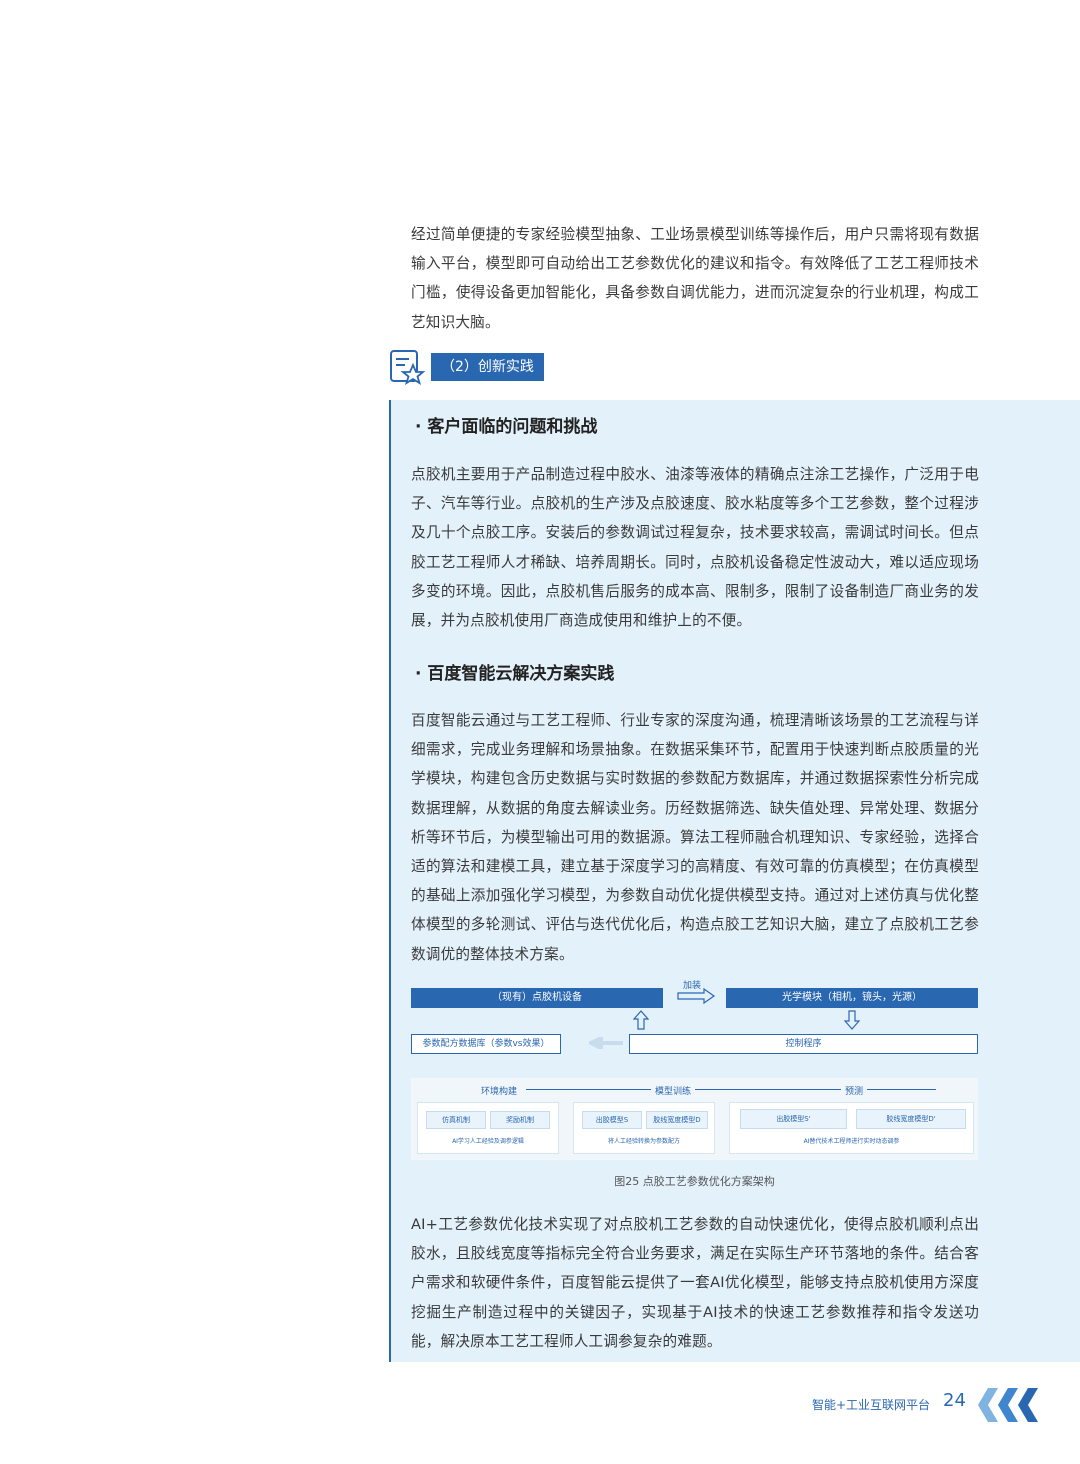  I want to click on line-width-model-d-prime-box: 胶线宽度模型D', so click(911, 1119).